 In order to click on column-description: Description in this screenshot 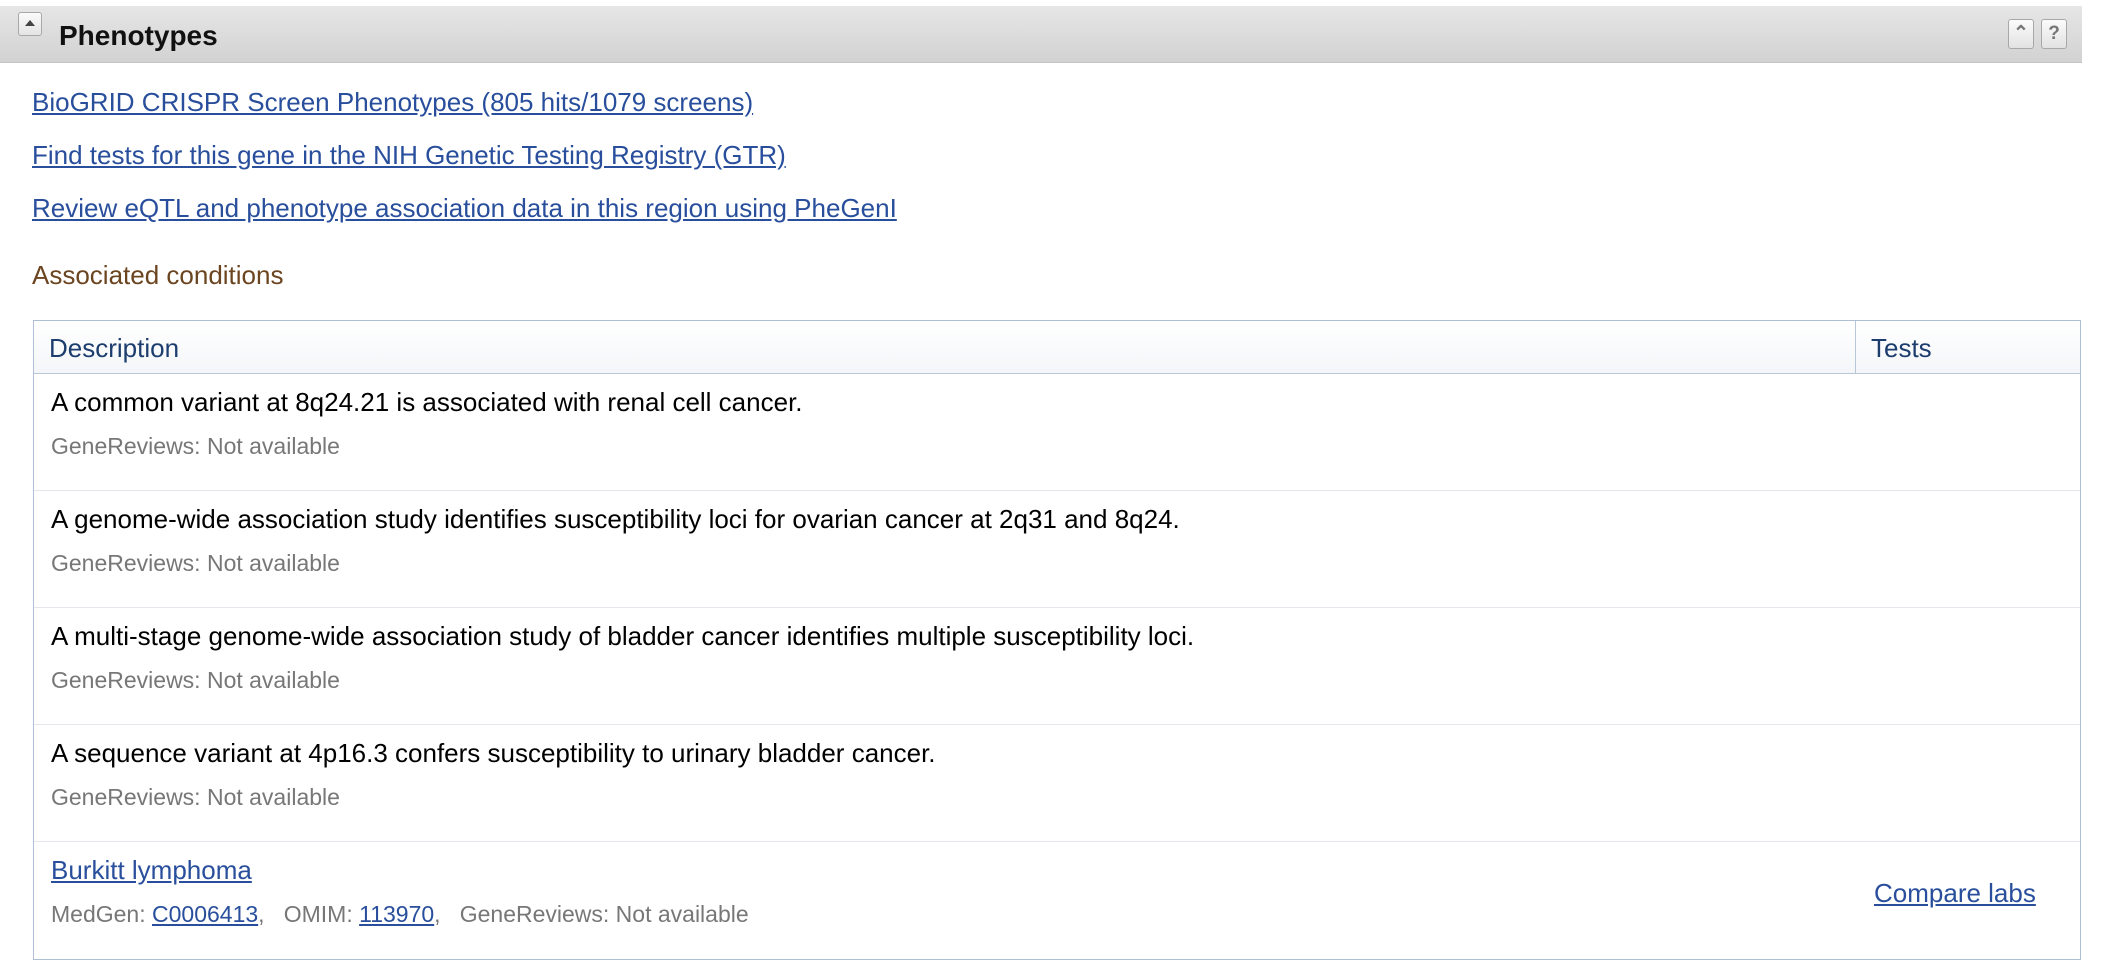, I will do `click(114, 348)`.